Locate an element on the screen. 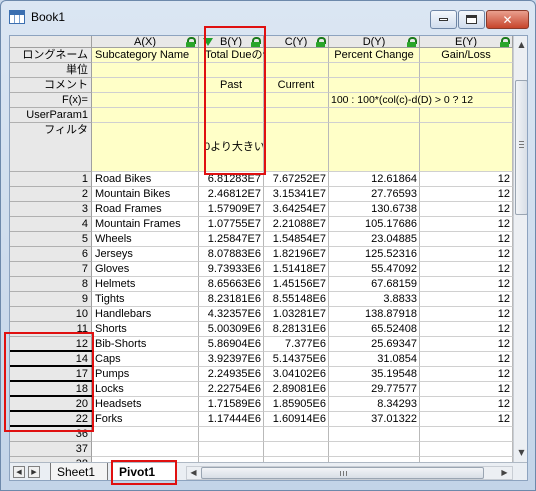 Image resolution: width=536 pixels, height=491 pixels. cell-gain-loss is located at coordinates (466, 434).